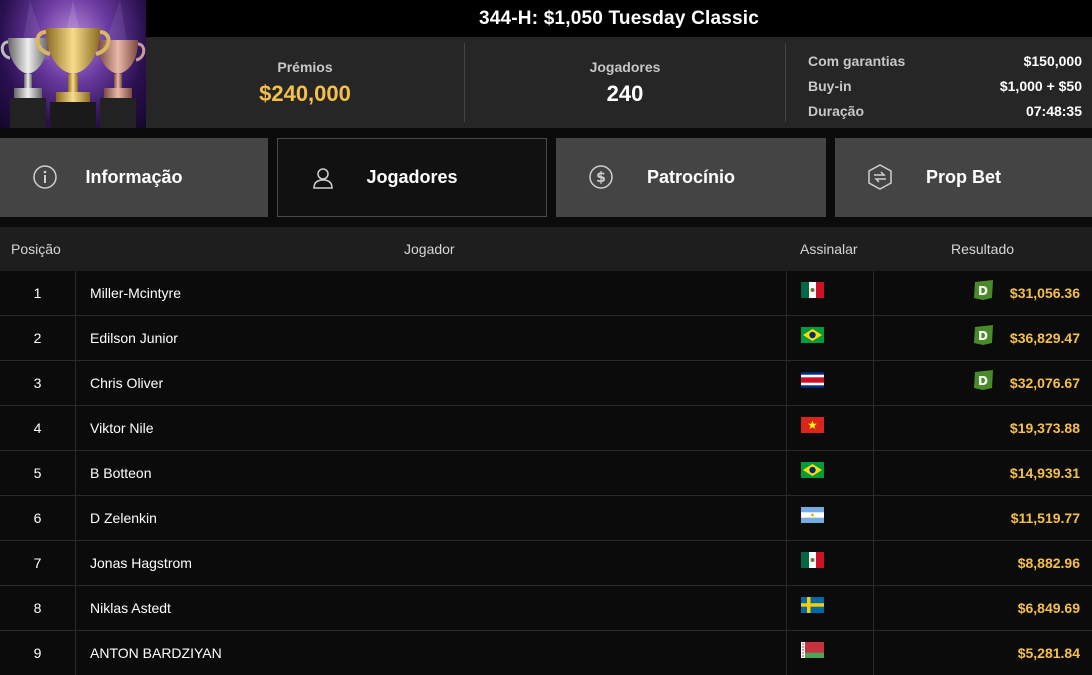 This screenshot has width=1092, height=675. I want to click on tab-prop-bet: Prop Bet, so click(963, 177).